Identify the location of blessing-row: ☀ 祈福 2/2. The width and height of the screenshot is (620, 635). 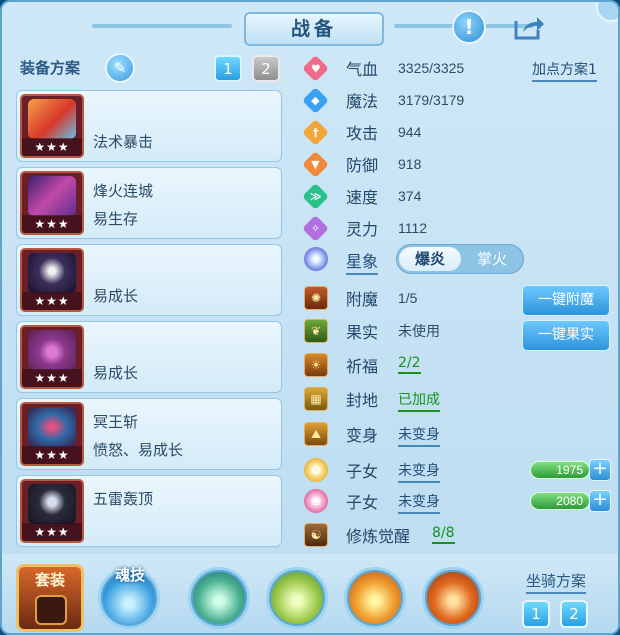
(362, 365).